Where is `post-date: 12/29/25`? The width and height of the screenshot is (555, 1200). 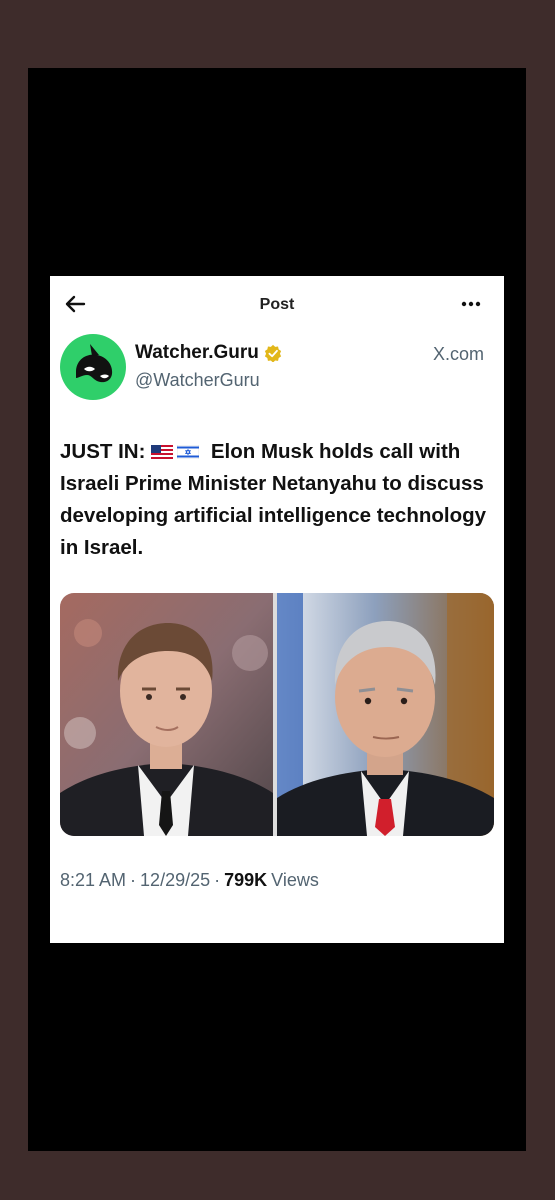
post-date: 12/29/25 is located at coordinates (175, 880).